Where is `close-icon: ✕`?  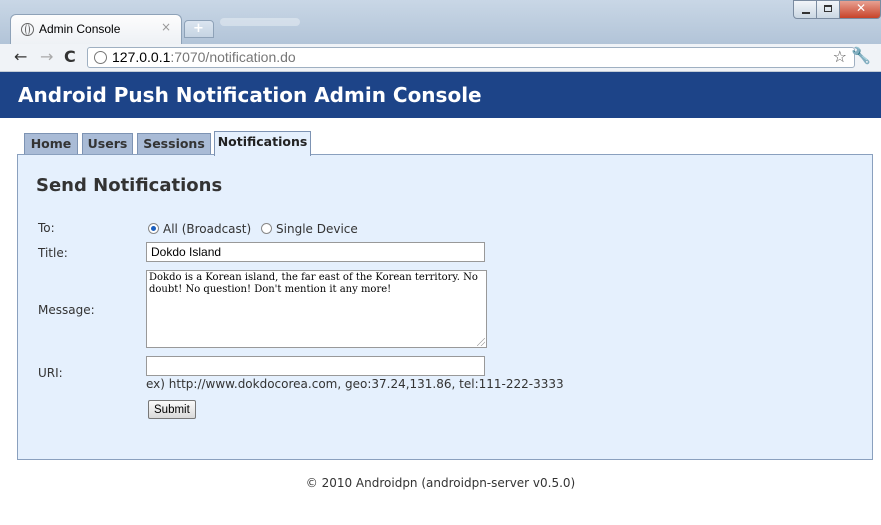
close-icon: ✕ is located at coordinates (861, 8).